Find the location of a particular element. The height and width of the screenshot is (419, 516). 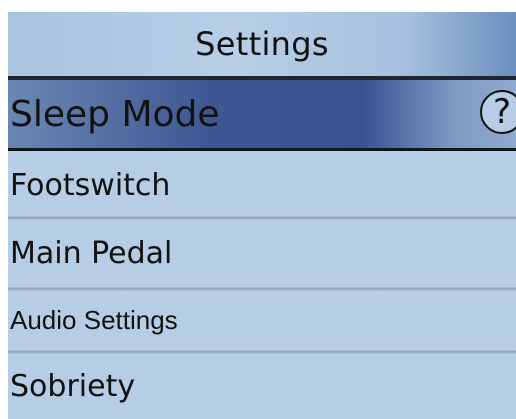

page-title: Settings is located at coordinates (262, 44).